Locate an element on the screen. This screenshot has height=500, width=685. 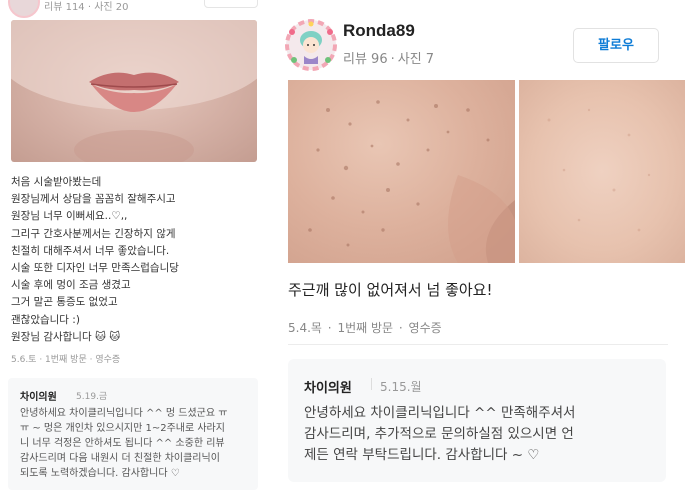
reply-date: 5.19.금 is located at coordinates (92, 397).